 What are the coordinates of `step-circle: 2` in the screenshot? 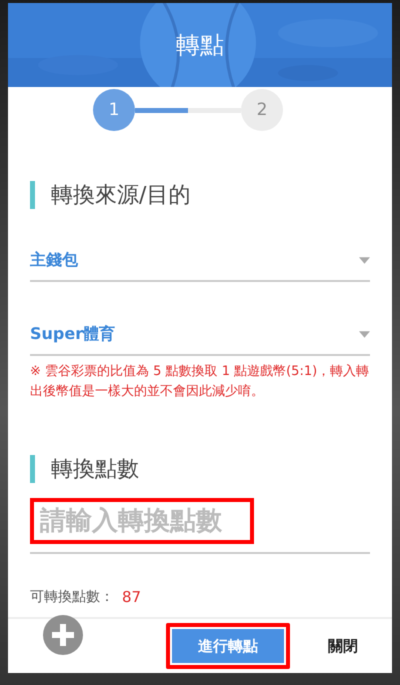 It's located at (262, 110).